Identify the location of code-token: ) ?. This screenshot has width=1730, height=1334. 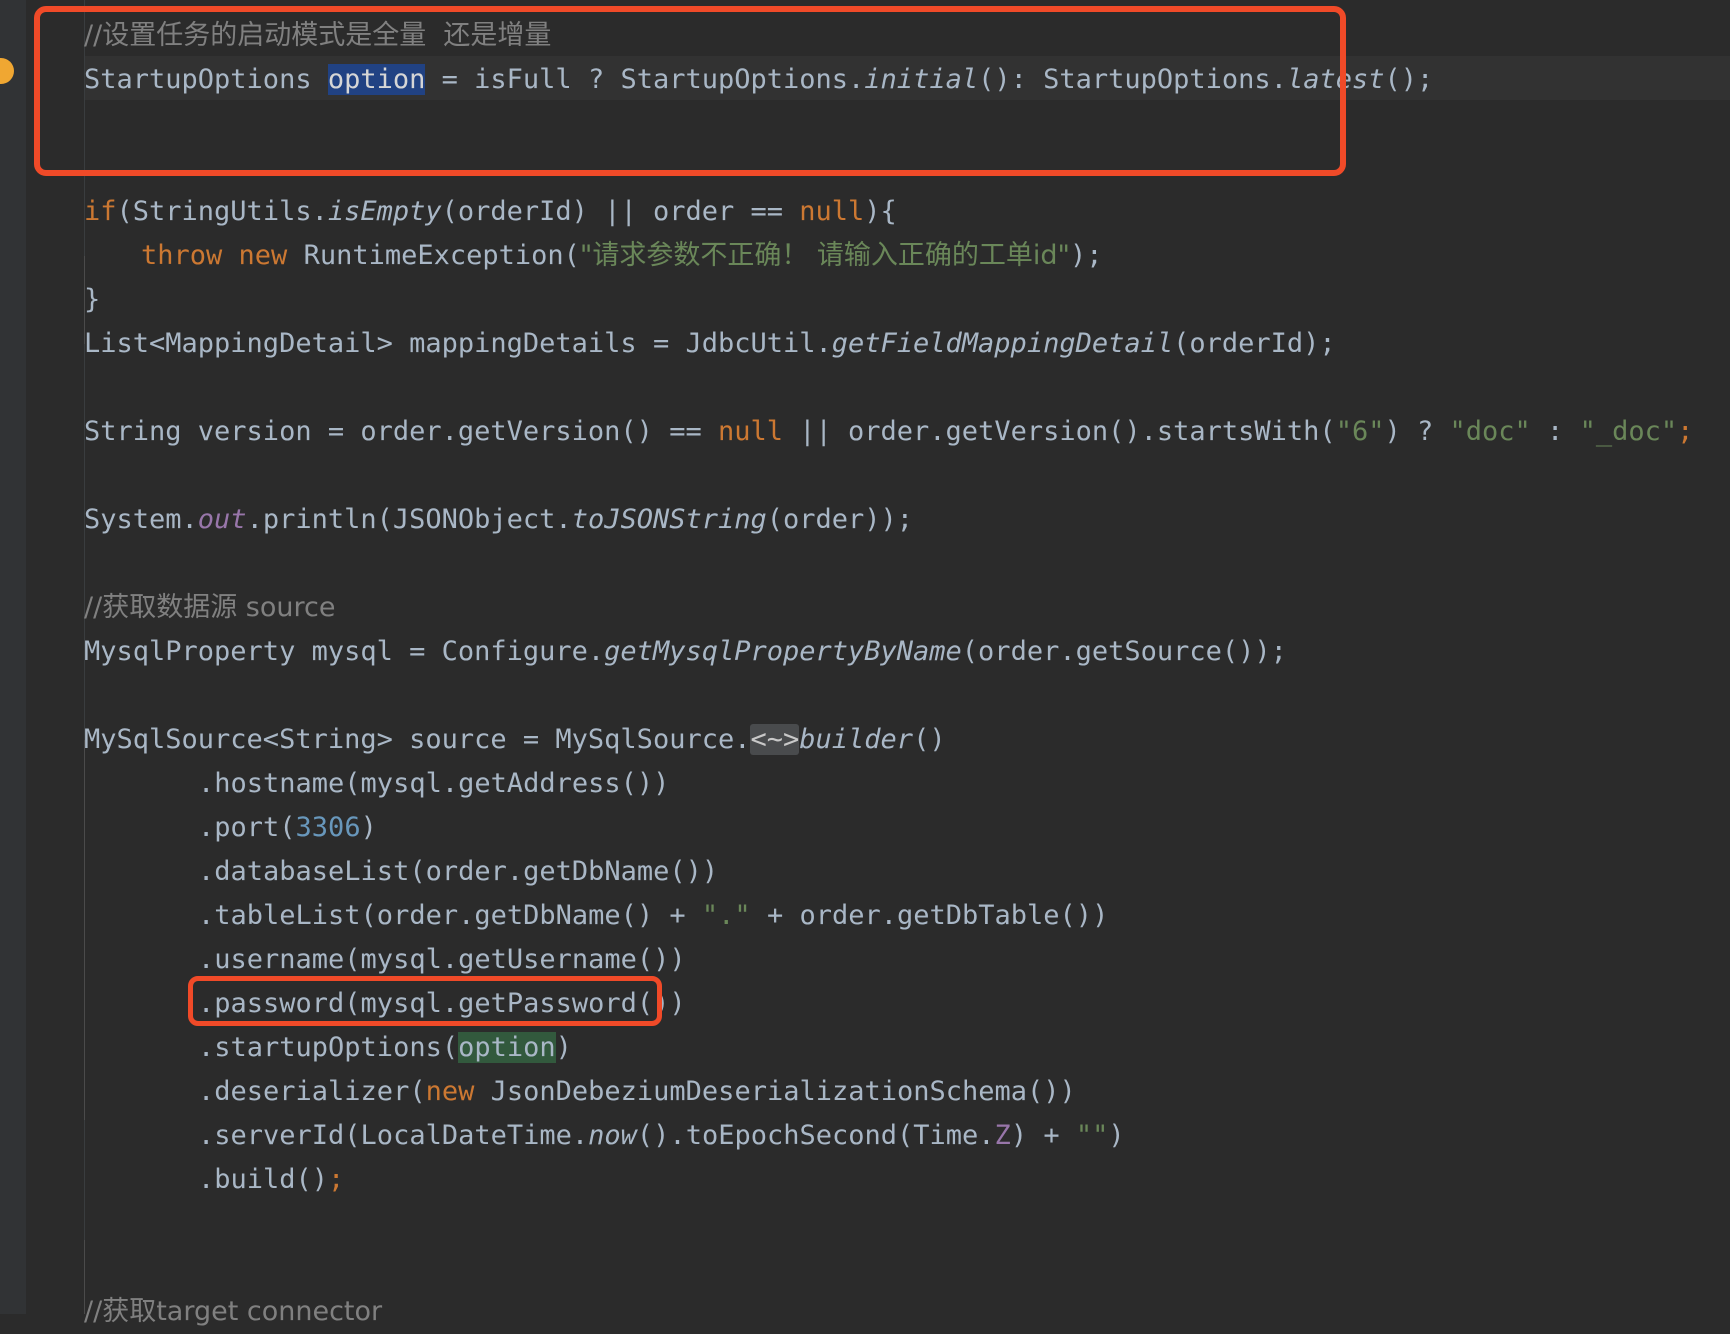
(1417, 431).